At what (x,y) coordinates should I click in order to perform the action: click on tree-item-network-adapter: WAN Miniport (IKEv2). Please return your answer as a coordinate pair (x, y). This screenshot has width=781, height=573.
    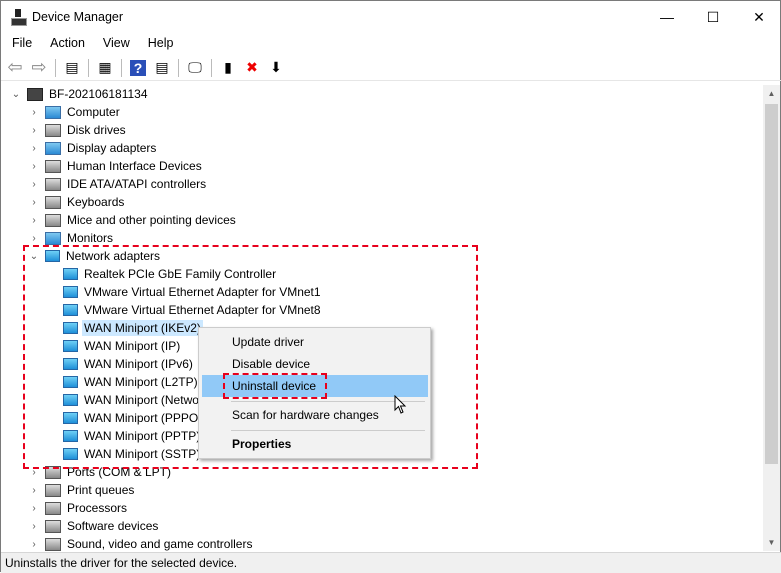
    Looking at the image, I should click on (124, 328).